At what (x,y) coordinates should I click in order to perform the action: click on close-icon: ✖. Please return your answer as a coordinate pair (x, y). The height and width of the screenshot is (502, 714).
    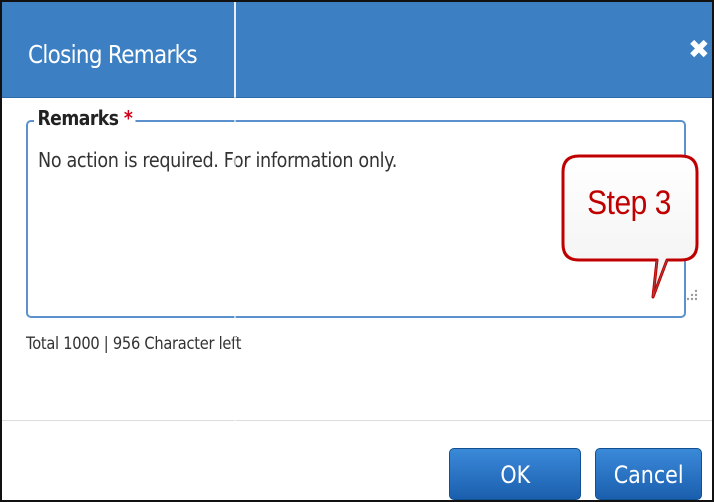
    Looking at the image, I should click on (699, 49).